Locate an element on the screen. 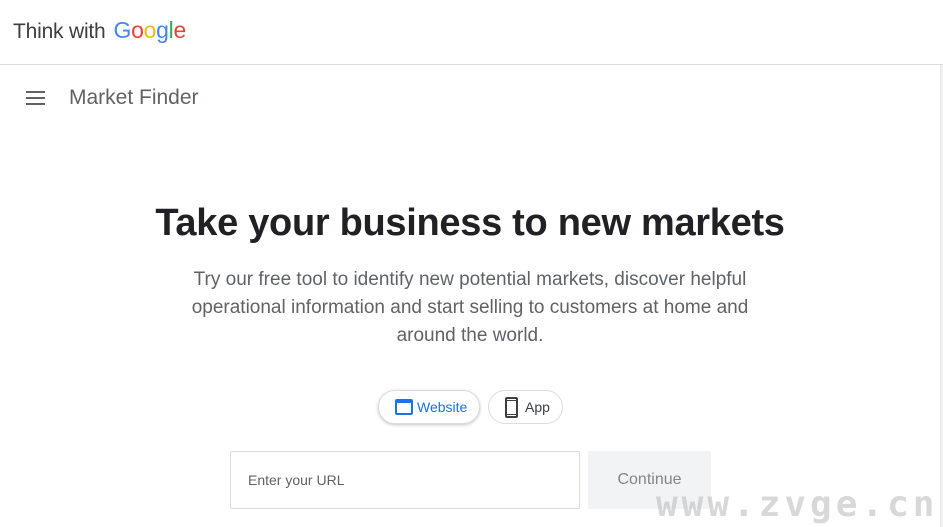 This screenshot has height=527, width=943. product-nav: Market Finder is located at coordinates (470, 97).